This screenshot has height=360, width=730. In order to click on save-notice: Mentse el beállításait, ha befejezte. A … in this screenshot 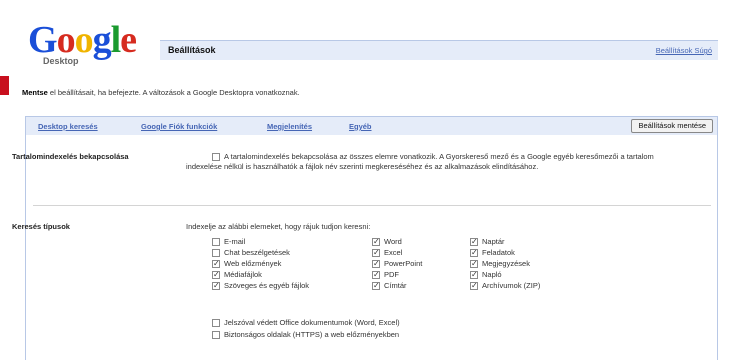, I will do `click(161, 92)`.